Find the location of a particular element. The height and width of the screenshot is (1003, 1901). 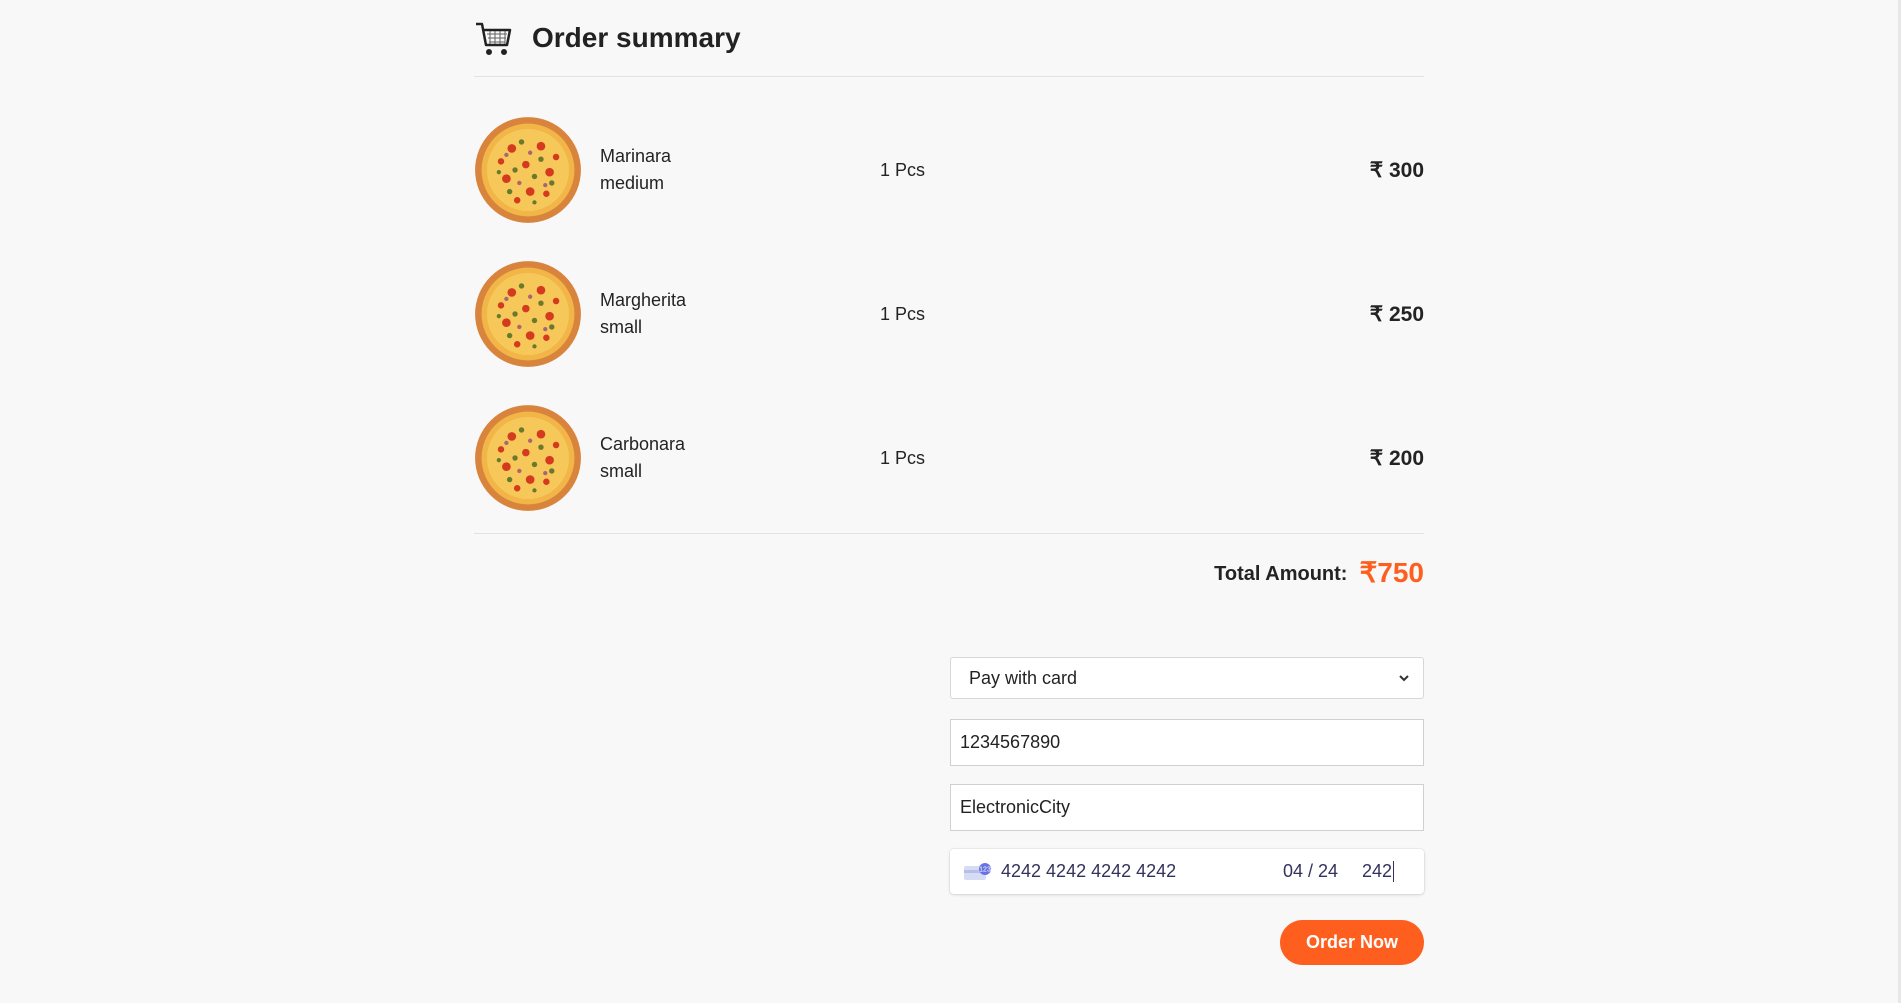

phone-value: 1234567890 is located at coordinates (1010, 742).